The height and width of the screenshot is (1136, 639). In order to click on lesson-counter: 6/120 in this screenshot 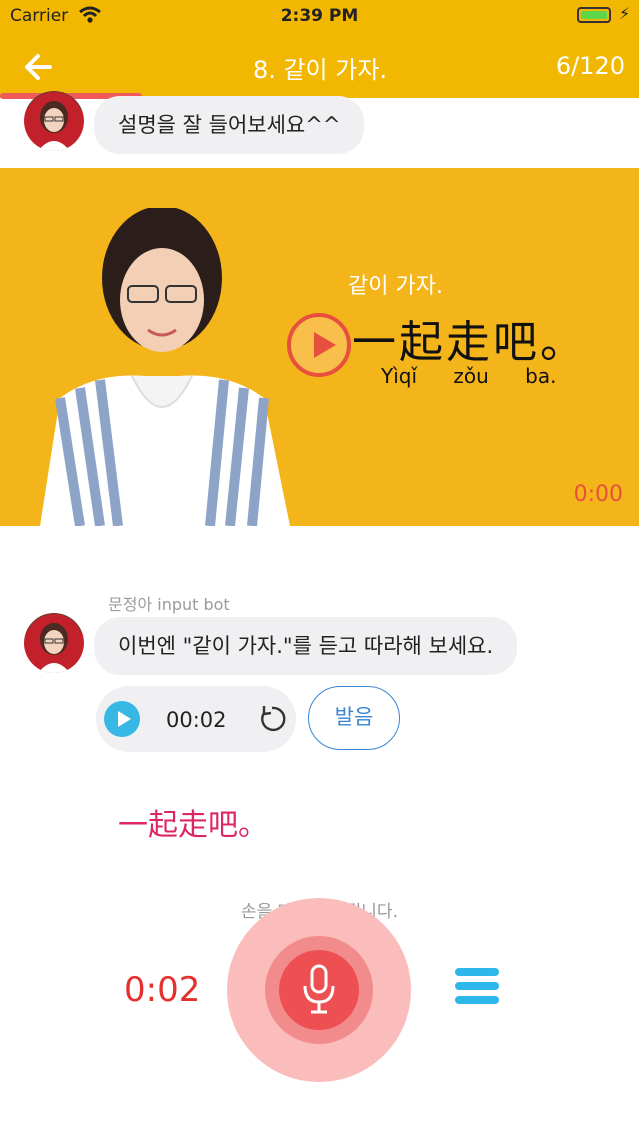, I will do `click(590, 66)`.